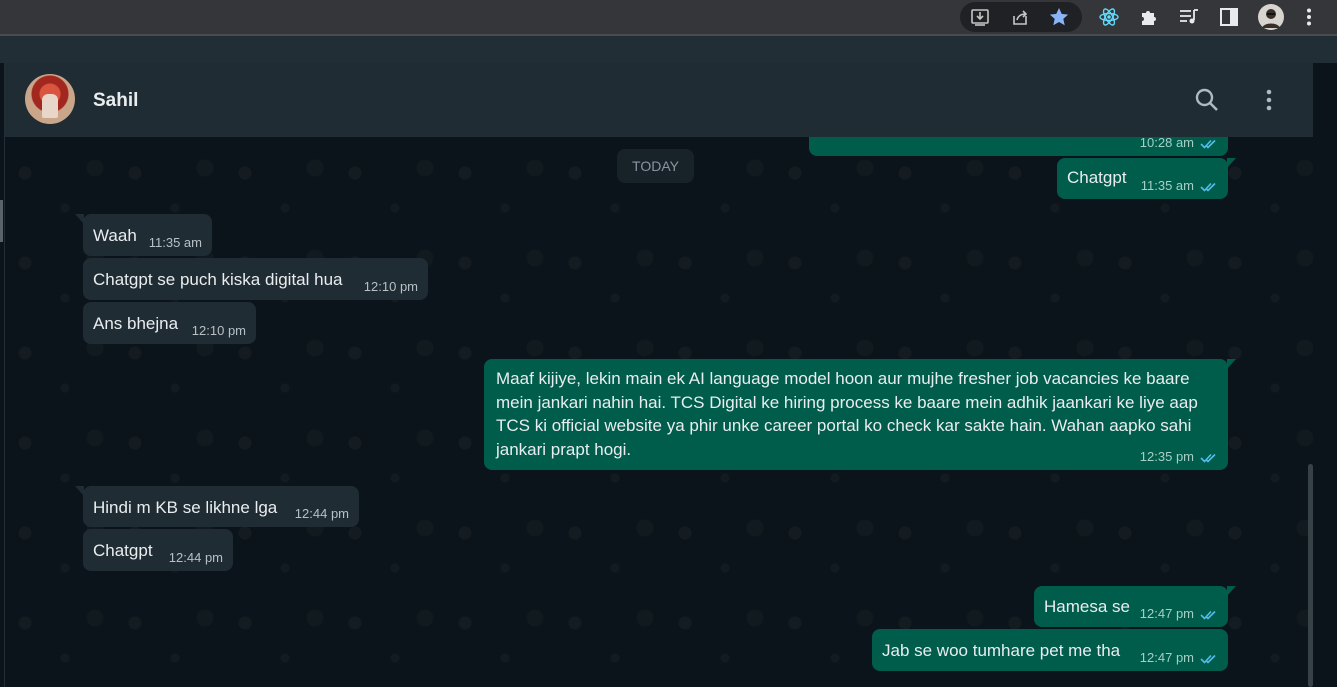  What do you see at coordinates (1189, 17) in the screenshot?
I see `media-controls-icon` at bounding box center [1189, 17].